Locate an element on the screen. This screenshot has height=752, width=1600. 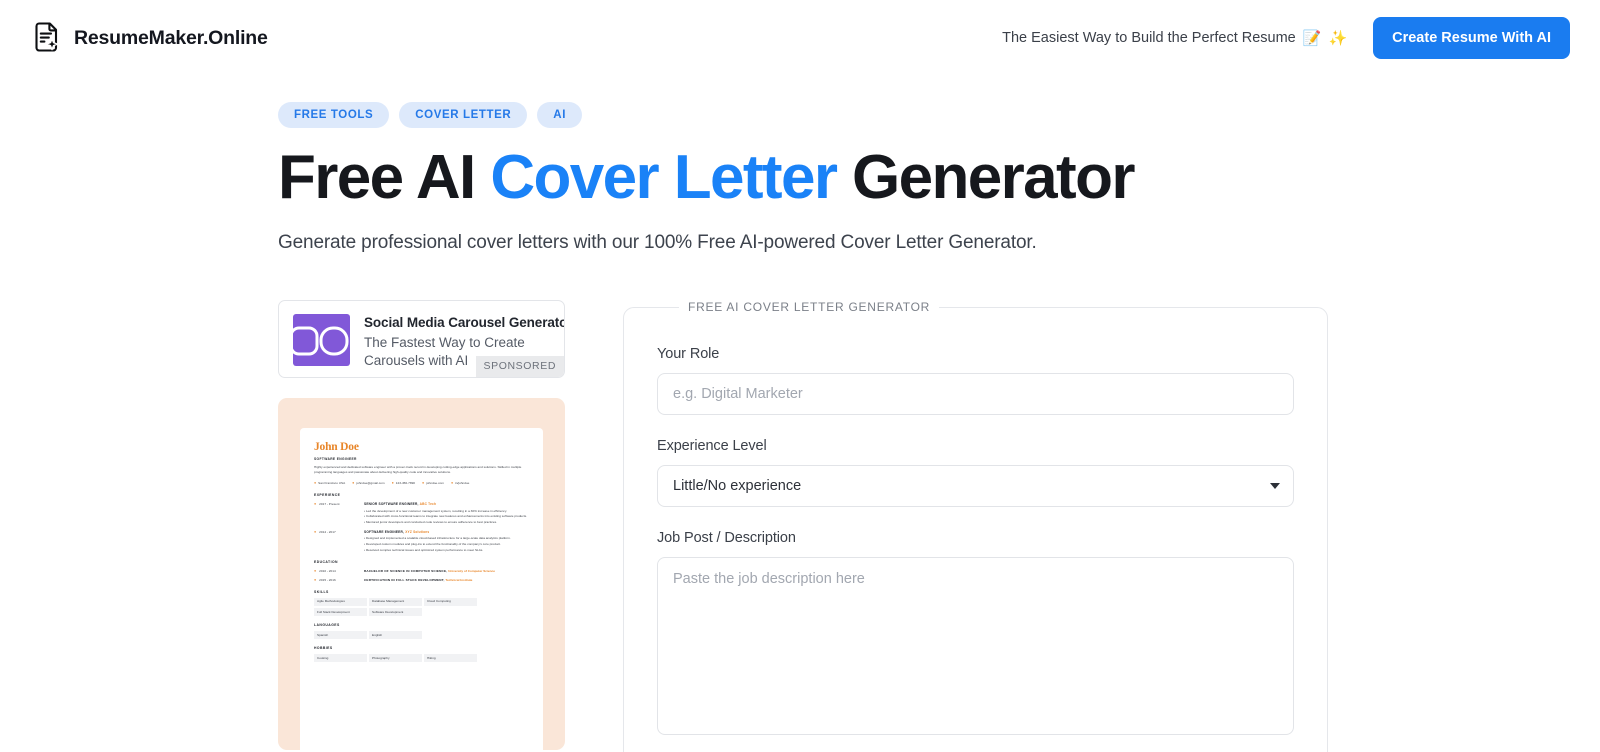
resume-contact-email: ● johndoe@gmail.com is located at coordinates (368, 483).